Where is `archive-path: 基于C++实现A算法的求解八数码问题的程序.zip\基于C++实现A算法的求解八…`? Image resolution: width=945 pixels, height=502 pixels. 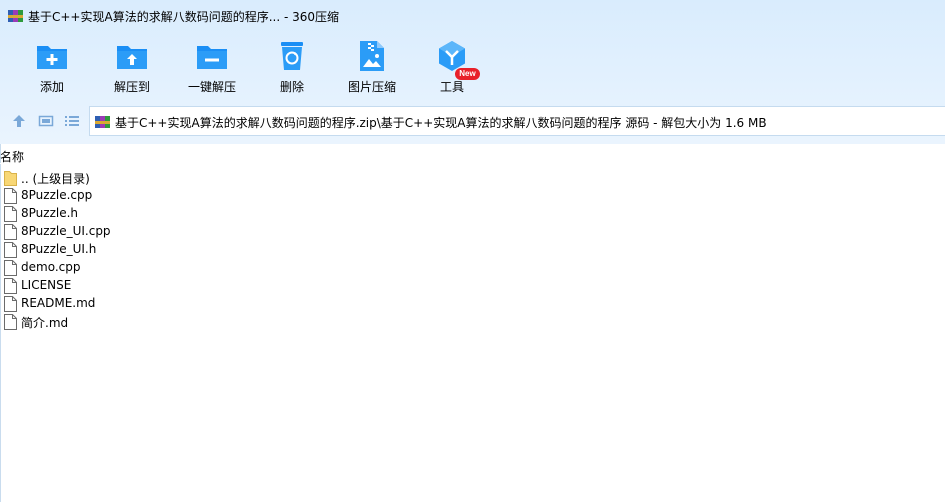
archive-path: 基于C++实现A算法的求解八数码问题的程序.zip\基于C++实现A算法的求解八… is located at coordinates (441, 123).